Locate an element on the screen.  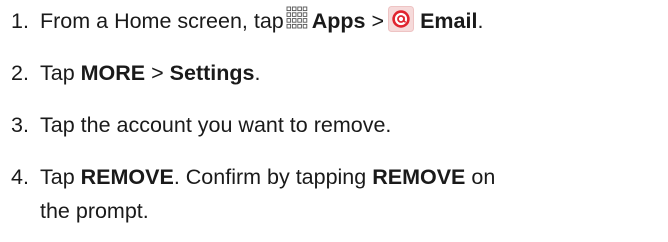
step-number: 2. is located at coordinates (20, 73).